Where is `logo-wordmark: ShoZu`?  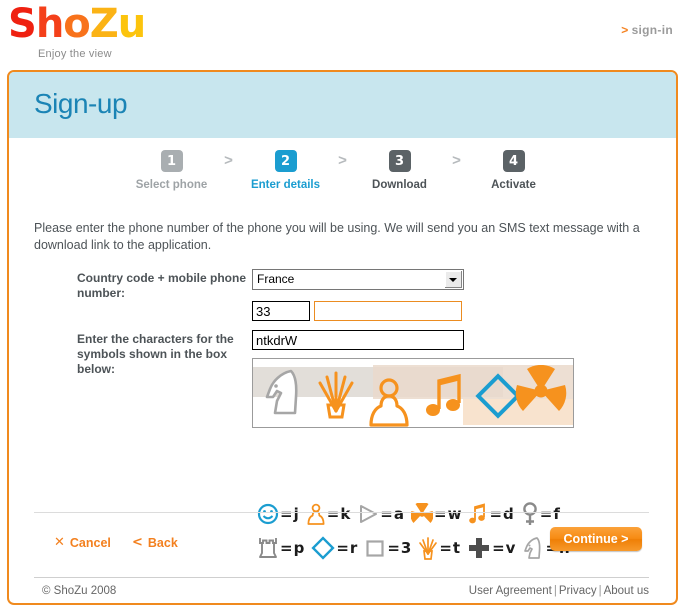 logo-wordmark: ShoZu is located at coordinates (77, 24).